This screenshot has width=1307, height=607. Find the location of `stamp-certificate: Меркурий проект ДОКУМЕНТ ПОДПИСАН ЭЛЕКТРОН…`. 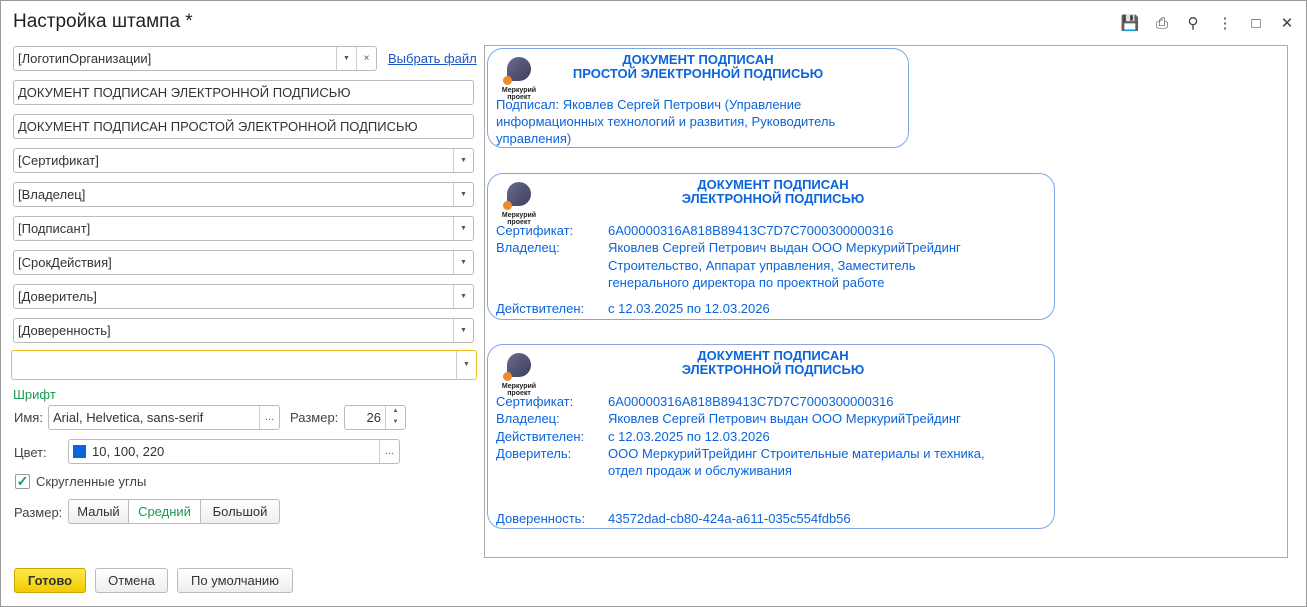

stamp-certificate: Меркурий проект ДОКУМЕНТ ПОДПИСАН ЭЛЕКТРОН… is located at coordinates (771, 246).